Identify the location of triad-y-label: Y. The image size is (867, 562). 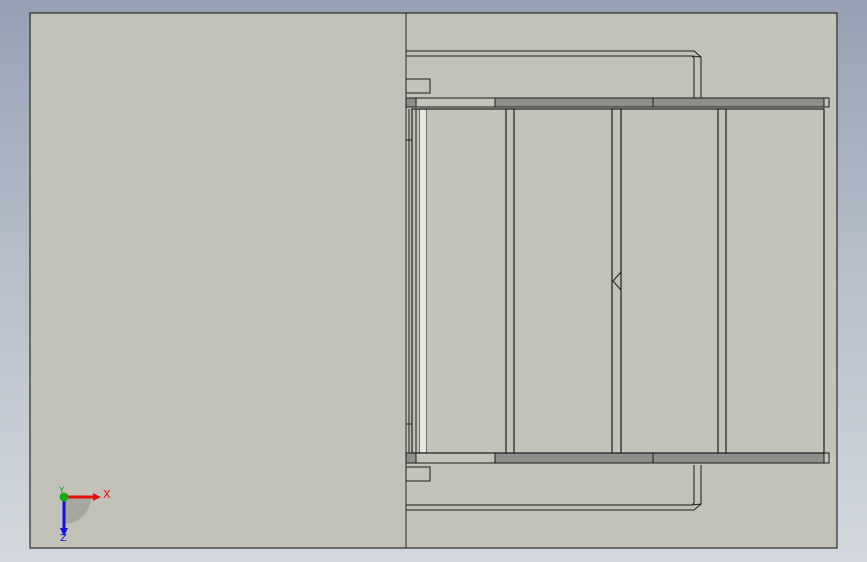
(61, 491).